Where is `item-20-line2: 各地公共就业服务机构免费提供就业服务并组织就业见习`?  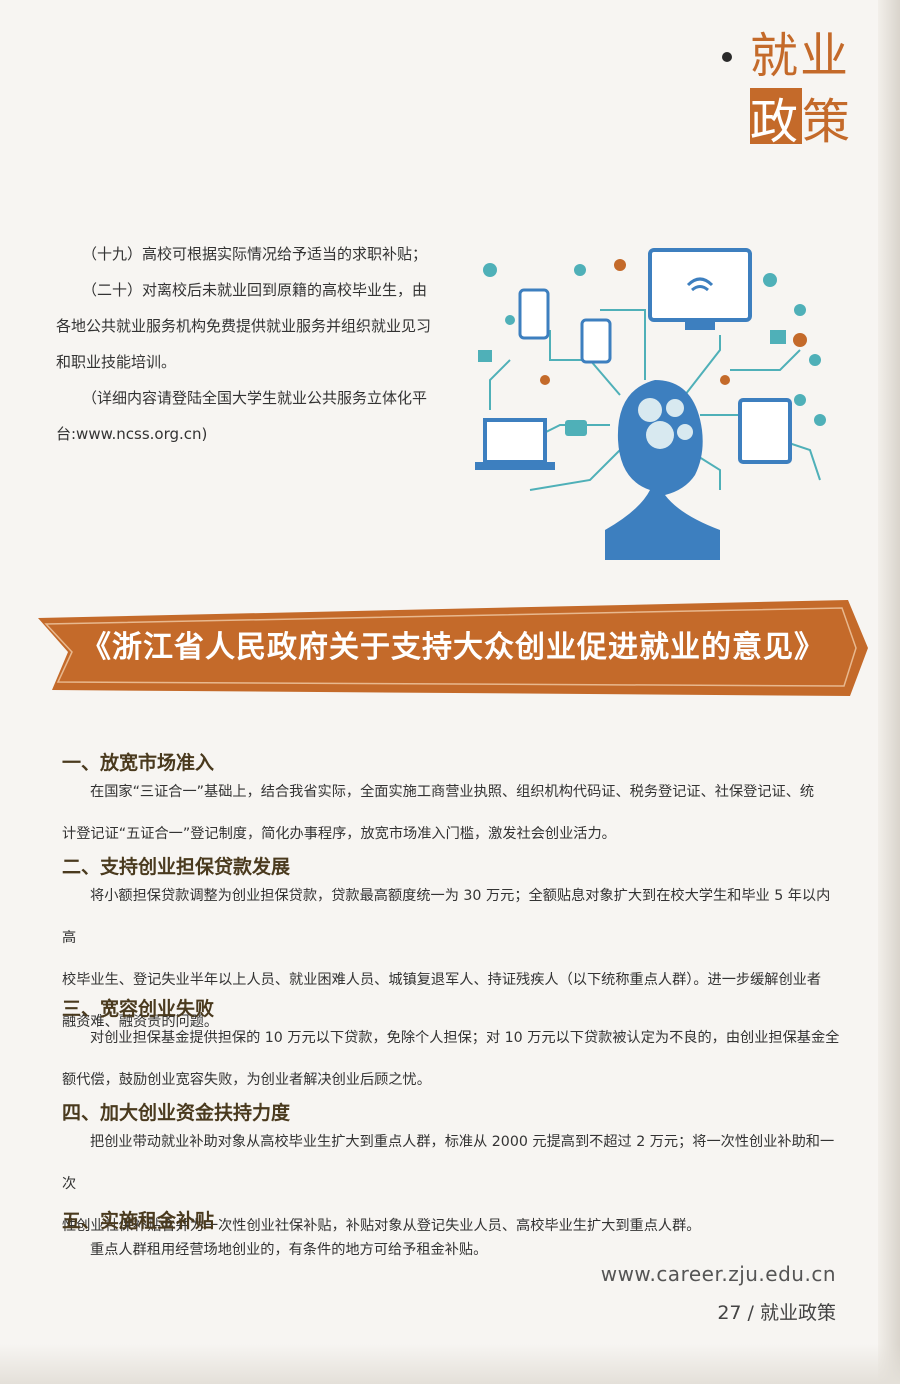
item-20-line2: 各地公共就业服务机构免费提供就业服务并组织就业见习 is located at coordinates (244, 326).